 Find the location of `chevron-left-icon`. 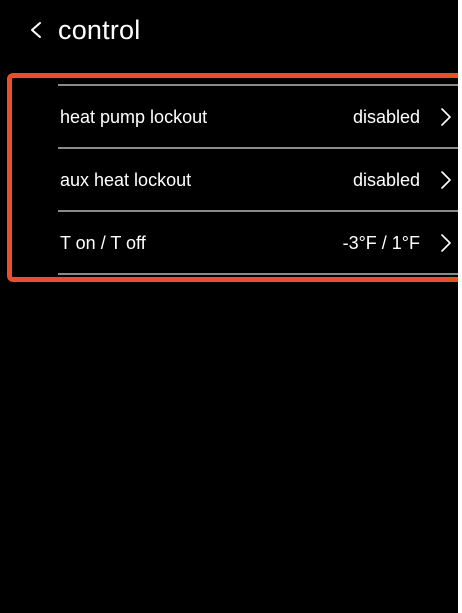

chevron-left-icon is located at coordinates (36, 30).